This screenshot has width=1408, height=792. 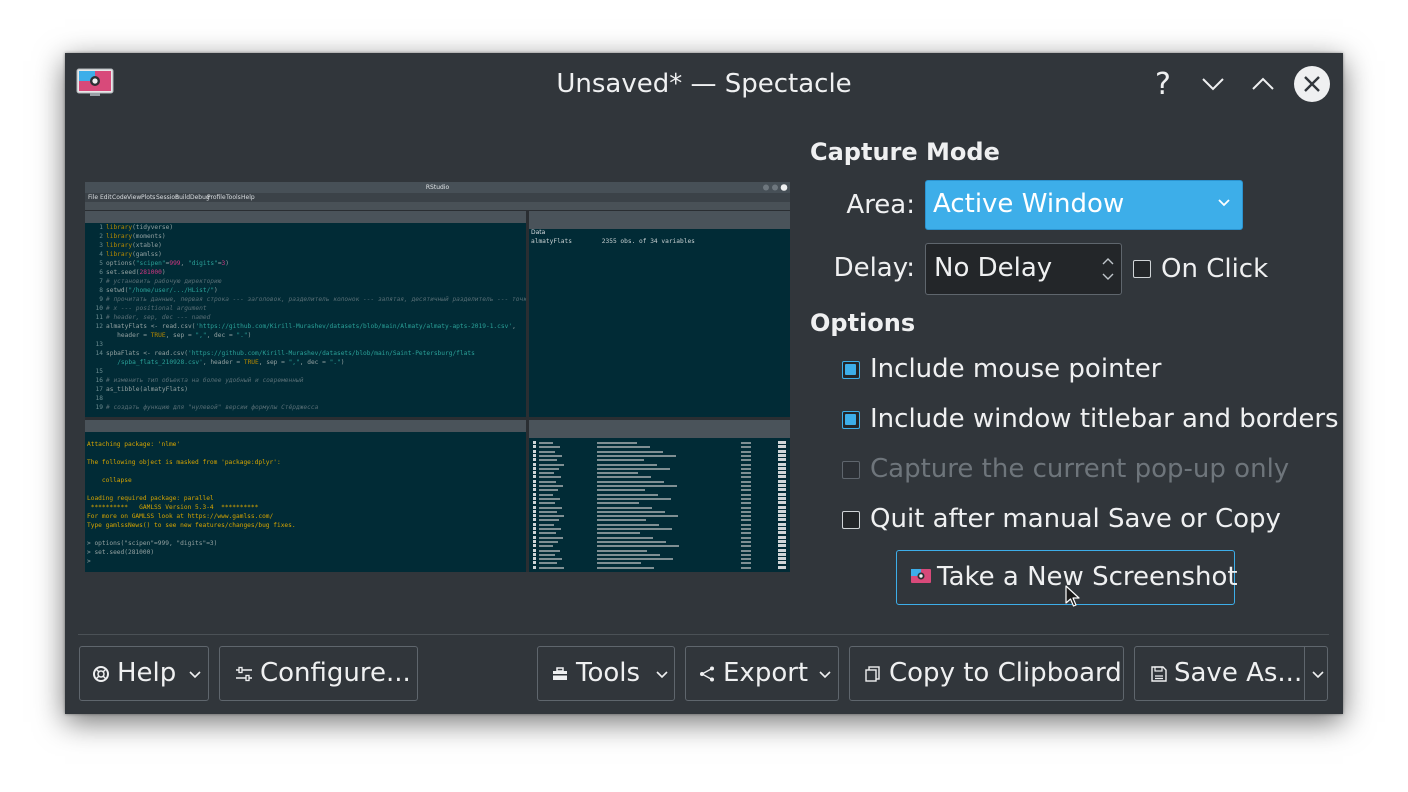 I want to click on on-click-checkbox, so click(x=1142, y=269).